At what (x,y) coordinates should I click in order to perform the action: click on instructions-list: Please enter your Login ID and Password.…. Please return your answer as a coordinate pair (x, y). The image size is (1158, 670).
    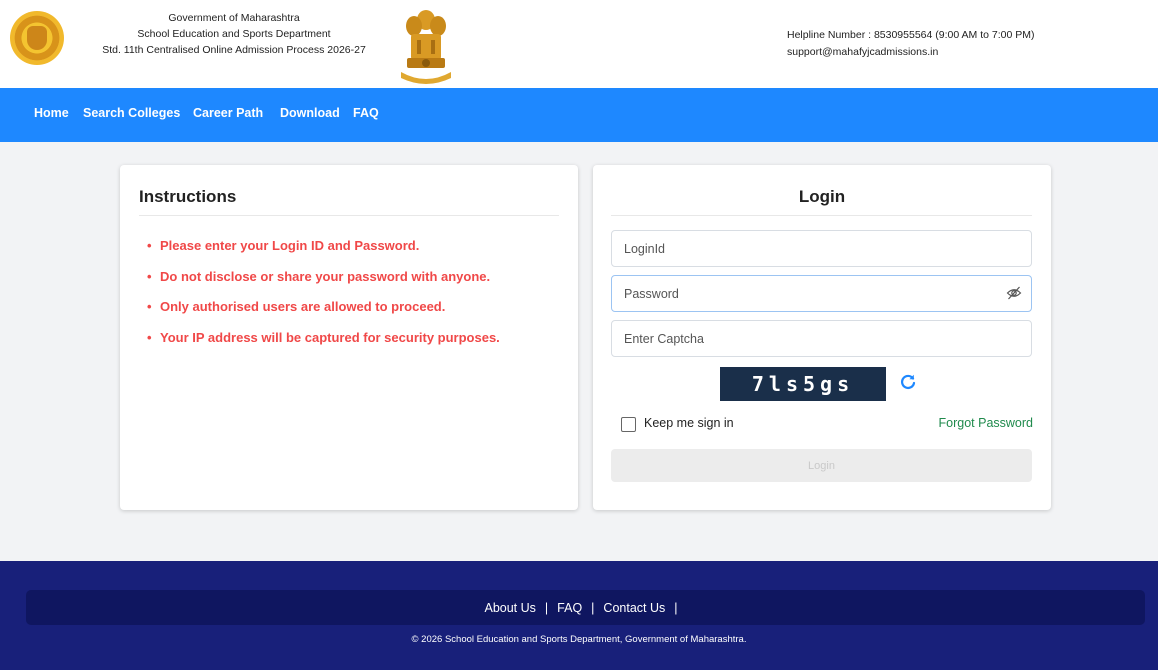
    Looking at the image, I should click on (323, 292).